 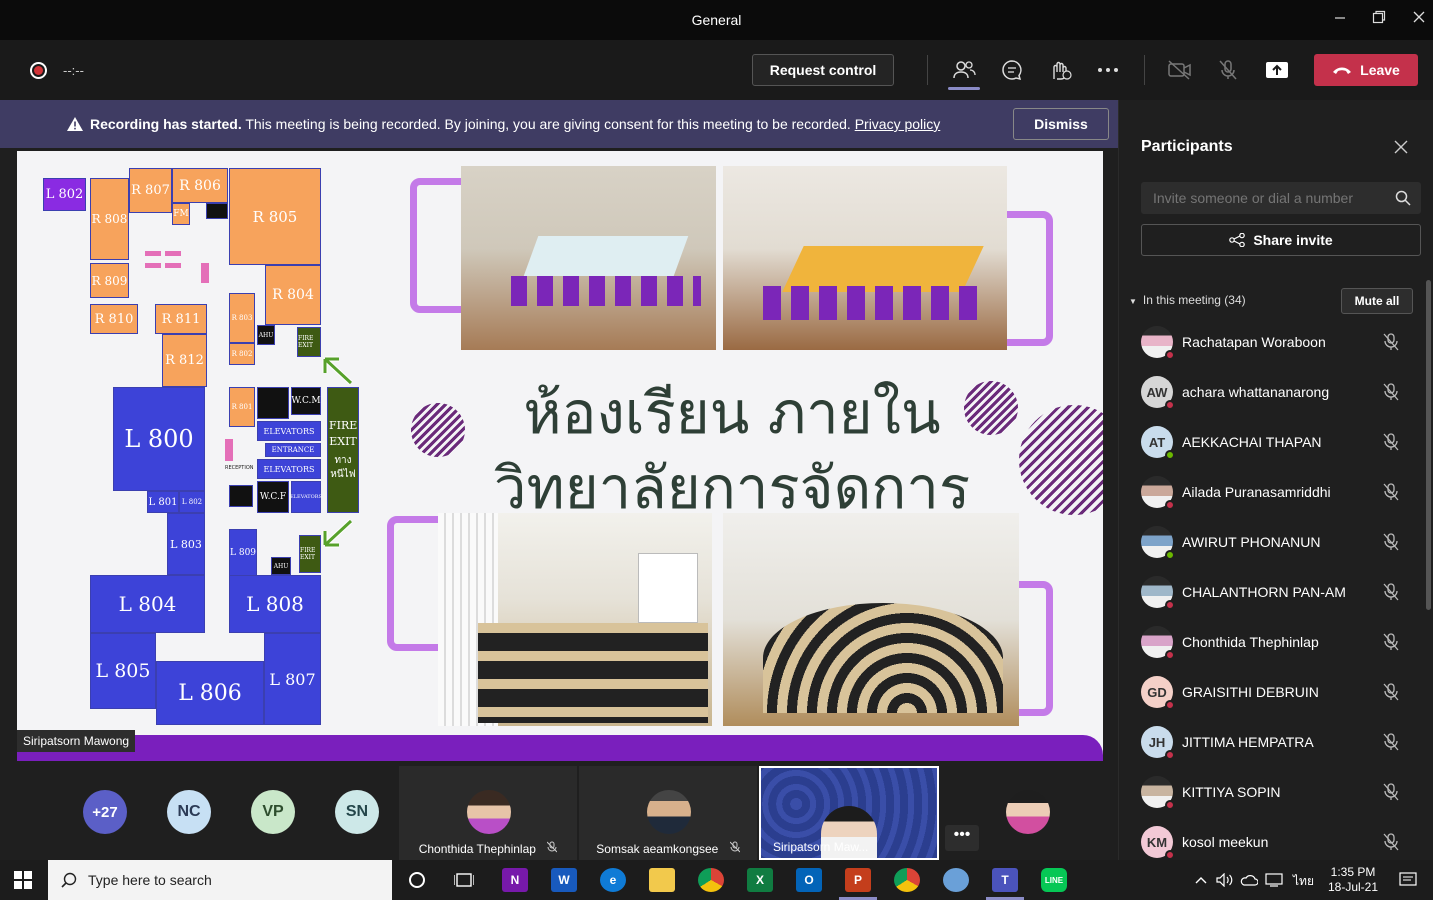 What do you see at coordinates (273, 812) in the screenshot?
I see `participant-avatar: VP` at bounding box center [273, 812].